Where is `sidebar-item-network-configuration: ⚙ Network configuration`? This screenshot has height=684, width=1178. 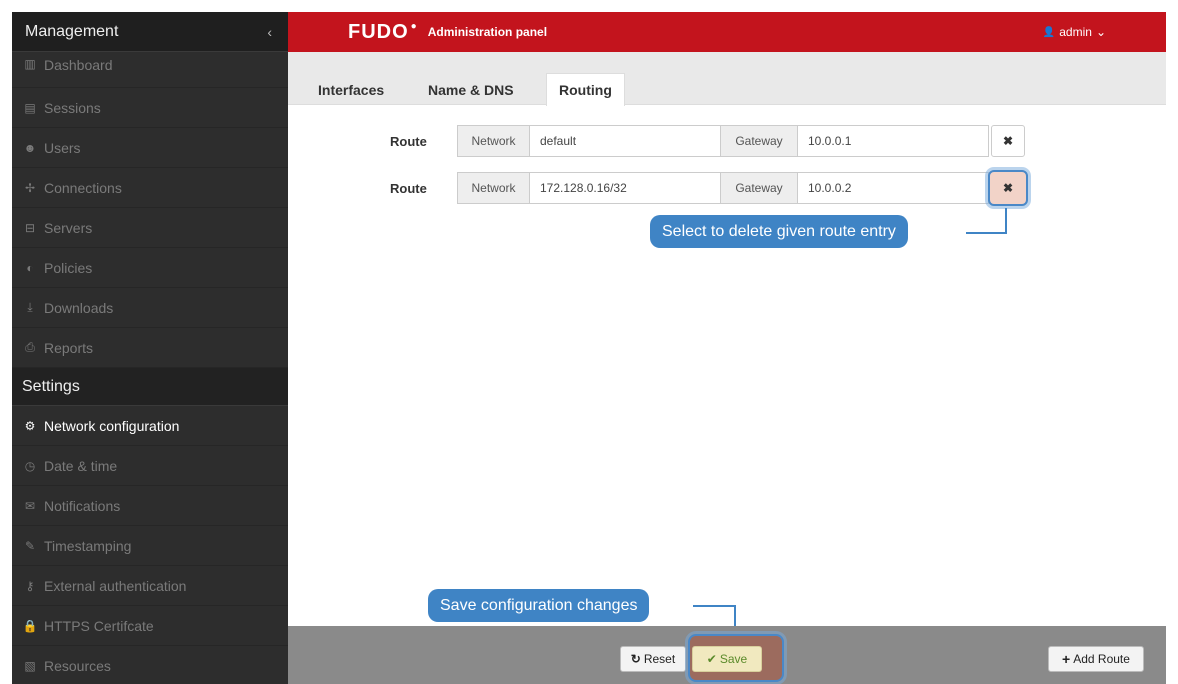 sidebar-item-network-configuration: ⚙ Network configuration is located at coordinates (150, 426).